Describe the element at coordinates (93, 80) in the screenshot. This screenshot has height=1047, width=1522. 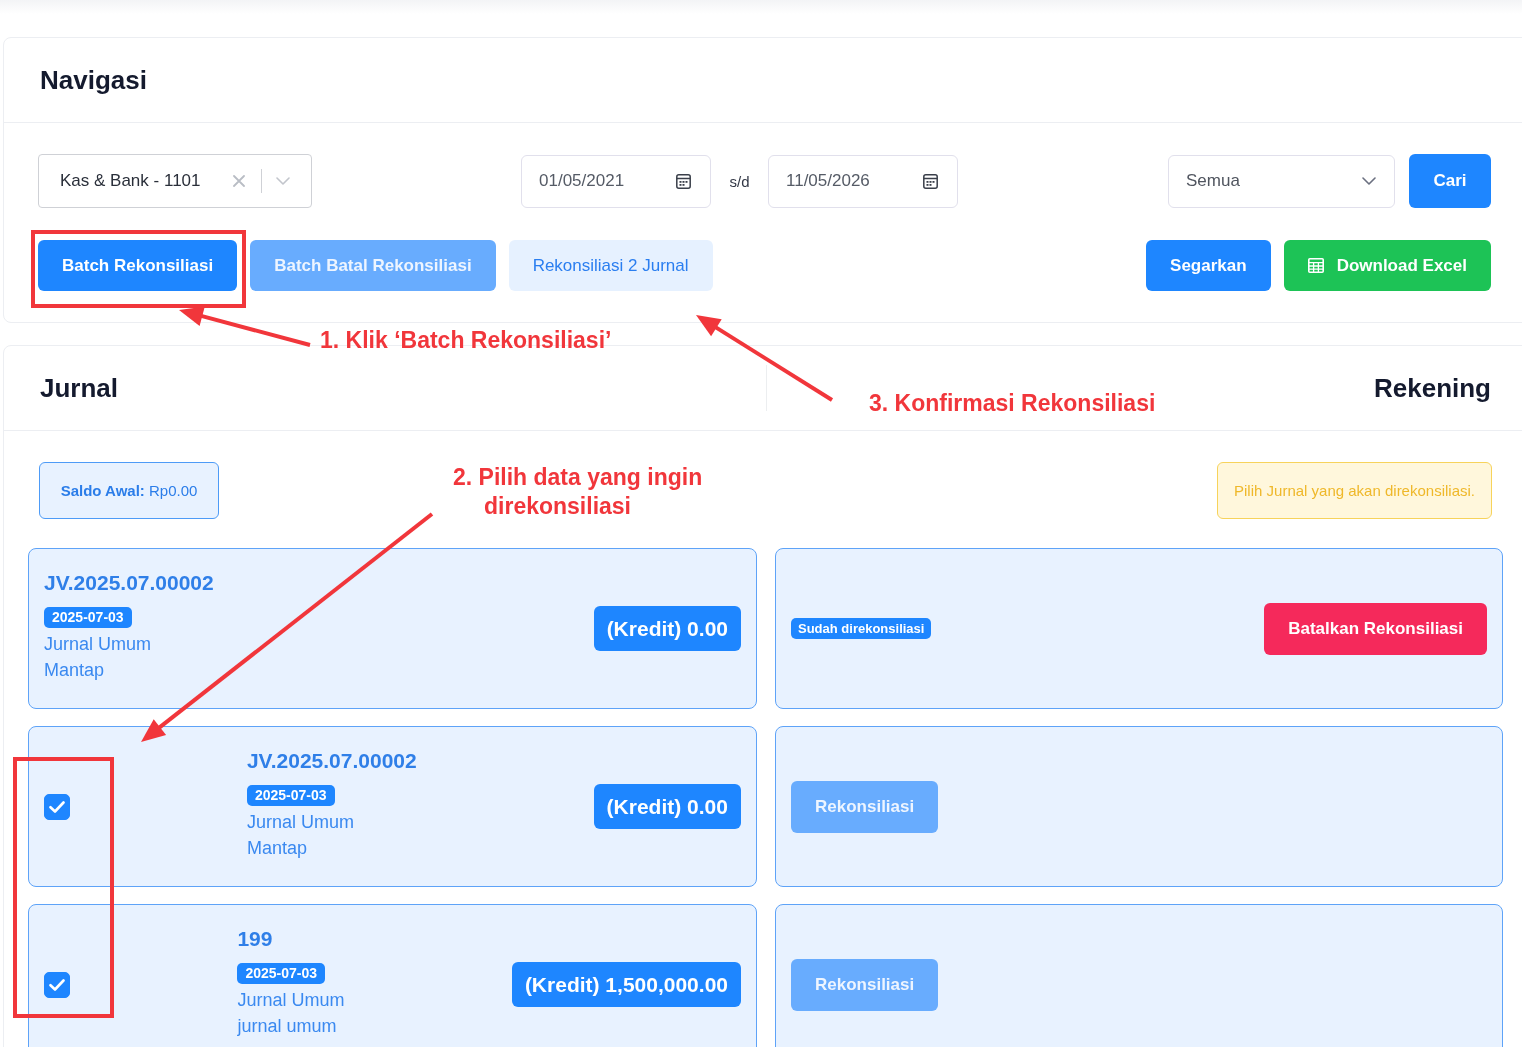
I see `panel-title: Navigasi` at that location.